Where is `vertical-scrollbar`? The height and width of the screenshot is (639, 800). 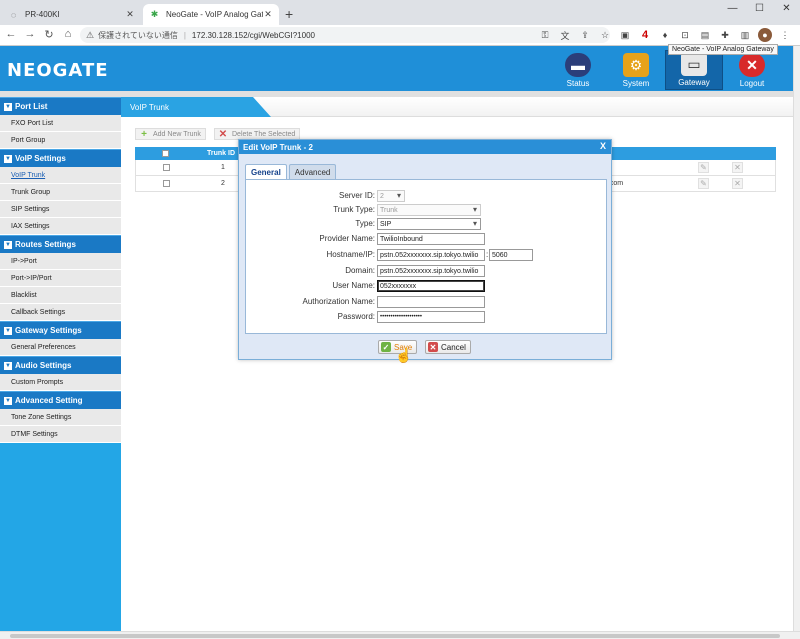
vertical-scrollbar is located at coordinates (796, 338).